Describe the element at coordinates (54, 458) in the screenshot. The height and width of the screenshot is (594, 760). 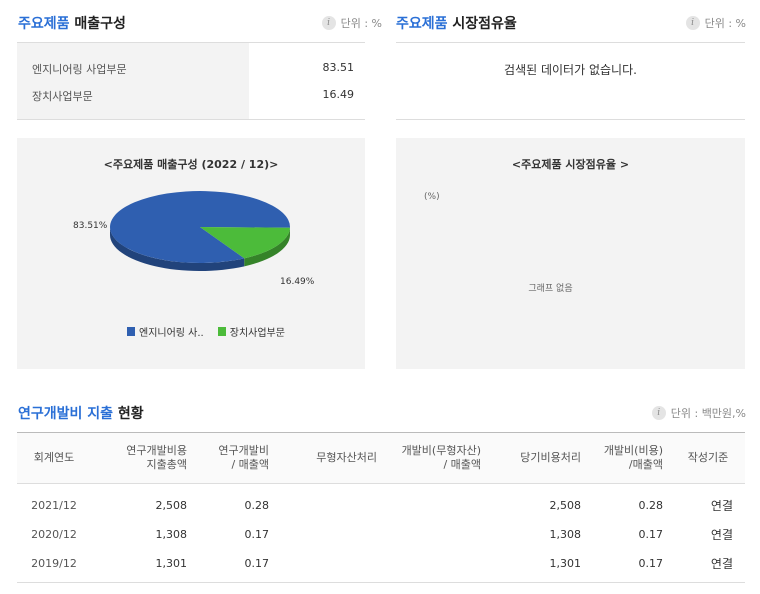
I see `header-fiscal-year: 회계연도` at that location.